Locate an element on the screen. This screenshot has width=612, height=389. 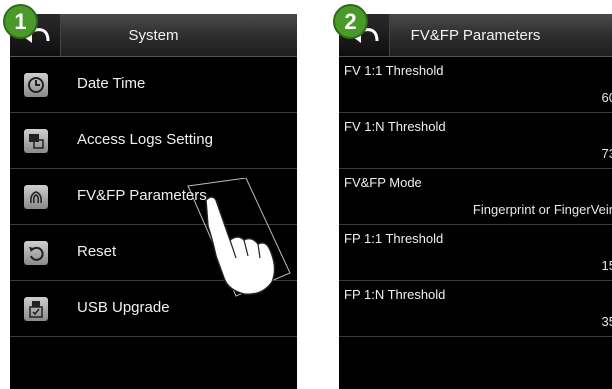
param-value: 15 is located at coordinates (606, 265).